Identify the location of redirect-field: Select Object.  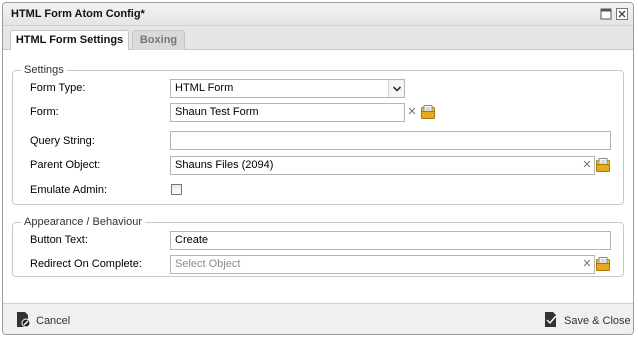
(382, 264).